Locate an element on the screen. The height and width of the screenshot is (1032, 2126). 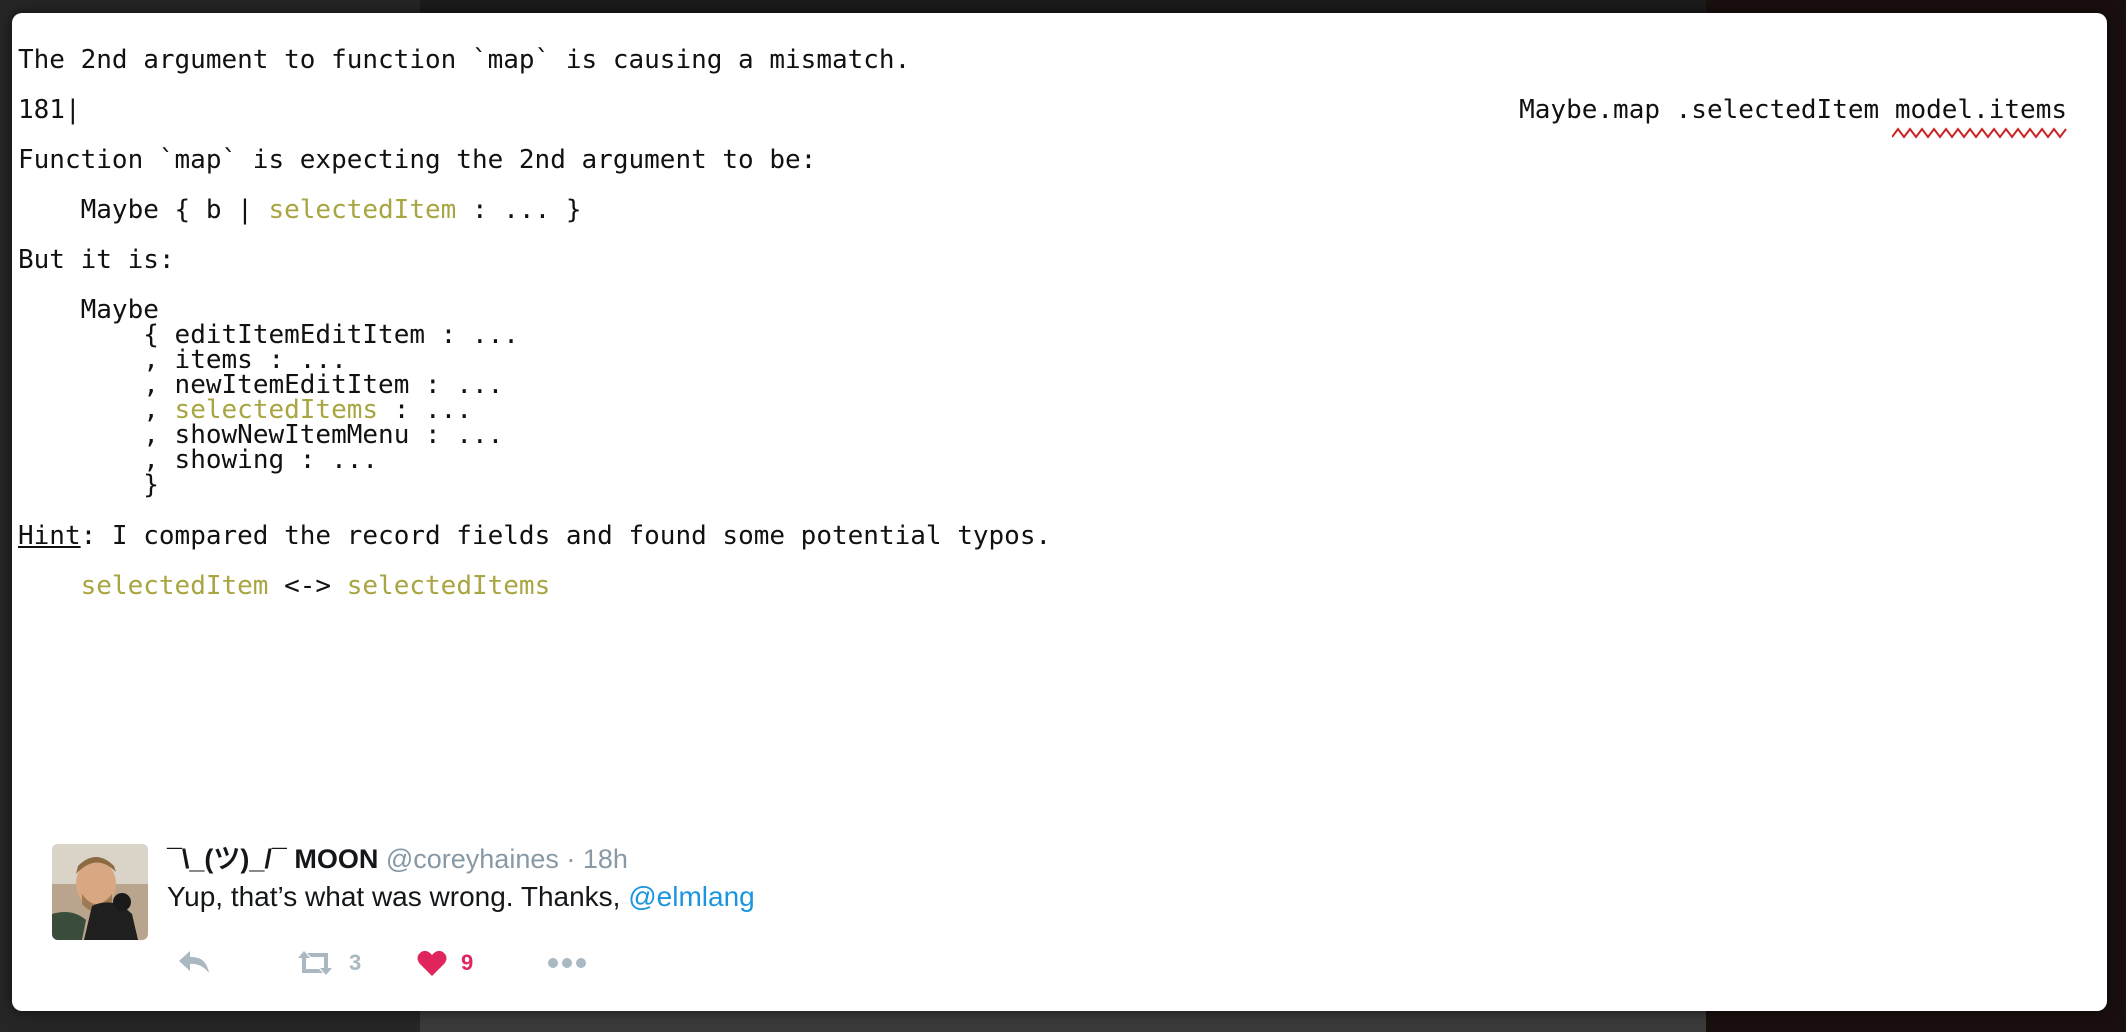
like-button: 9 is located at coordinates (445, 963).